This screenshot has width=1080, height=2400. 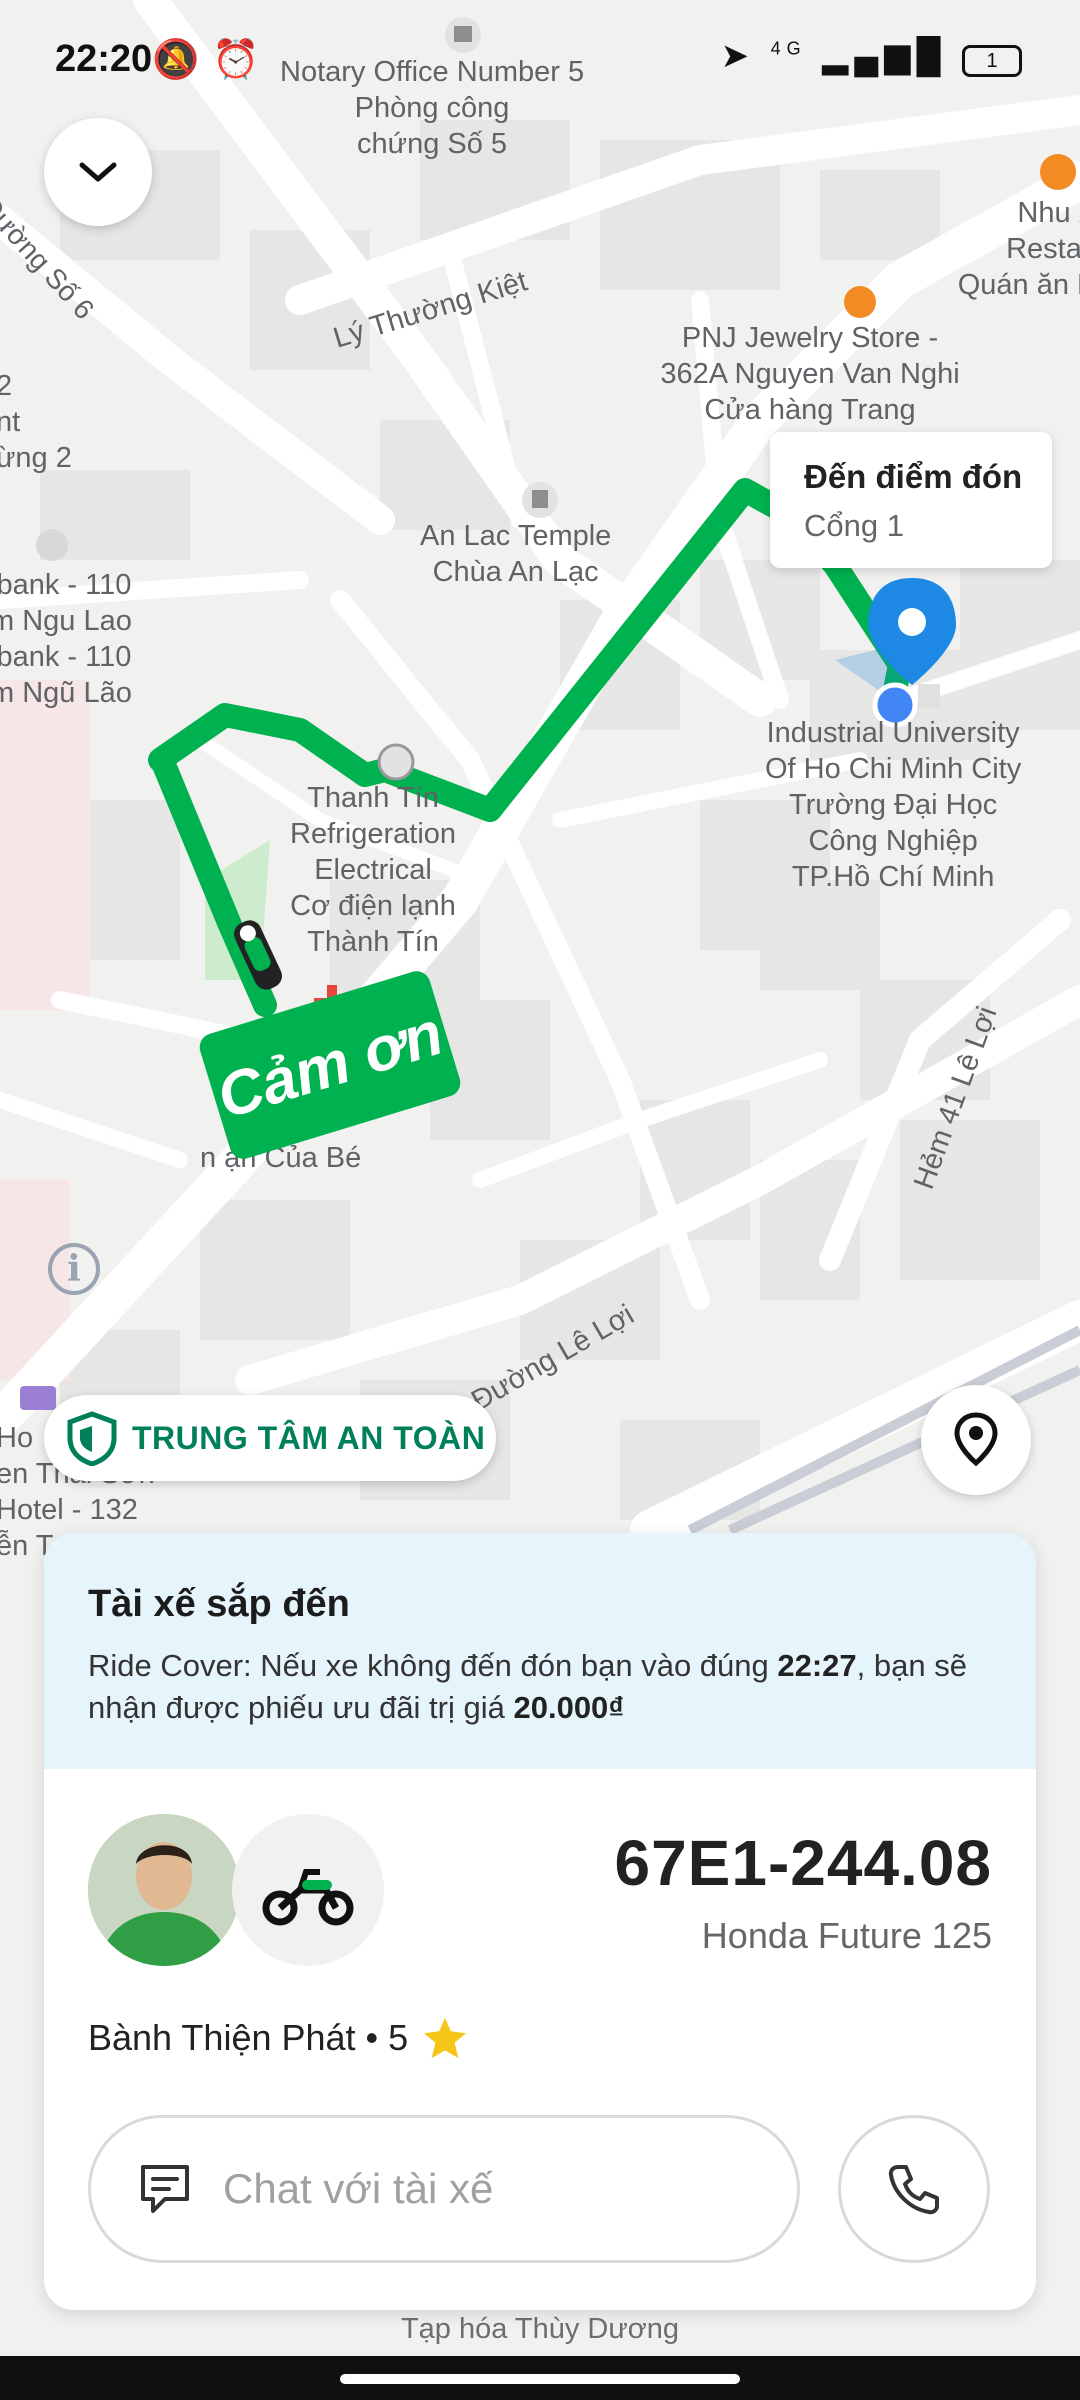 I want to click on map-label-left-edge: 2 nt ừng 2, so click(x=36, y=422).